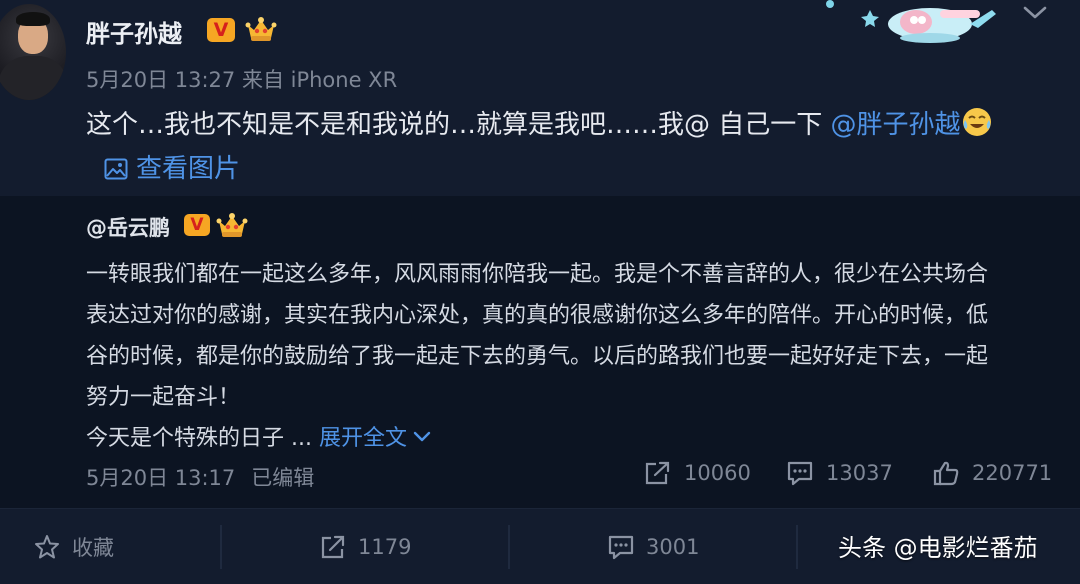 The height and width of the screenshot is (584, 1080). Describe the element at coordinates (717, 473) in the screenshot. I see `repost-share-count: 10060` at that location.